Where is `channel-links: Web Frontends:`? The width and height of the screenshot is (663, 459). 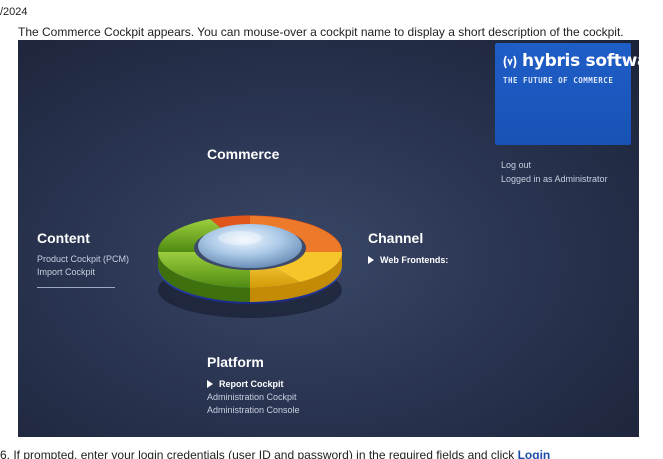
channel-links: Web Frontends: is located at coordinates (408, 260).